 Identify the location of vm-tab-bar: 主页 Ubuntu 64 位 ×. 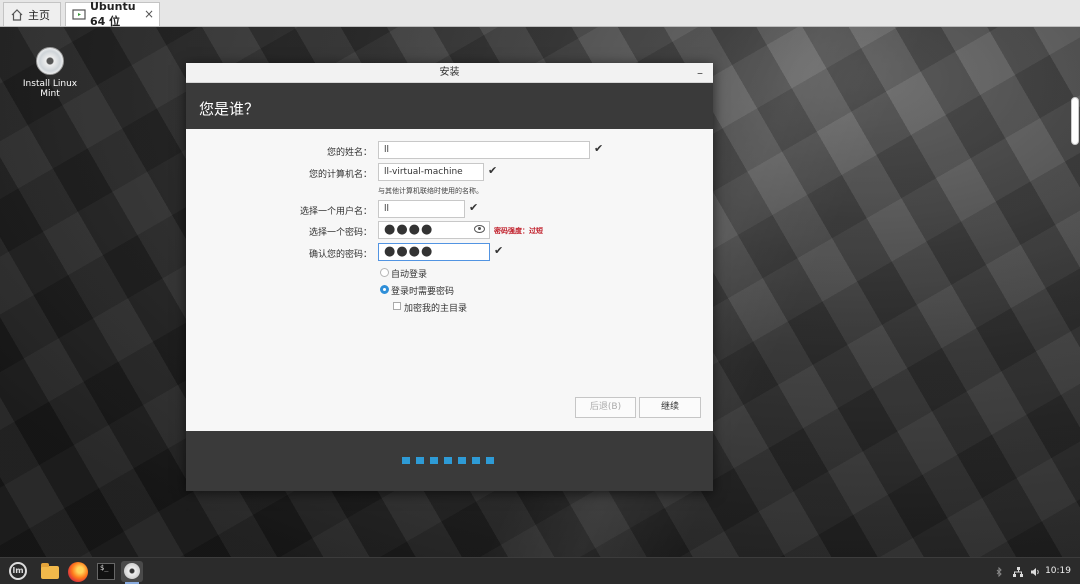
(540, 14).